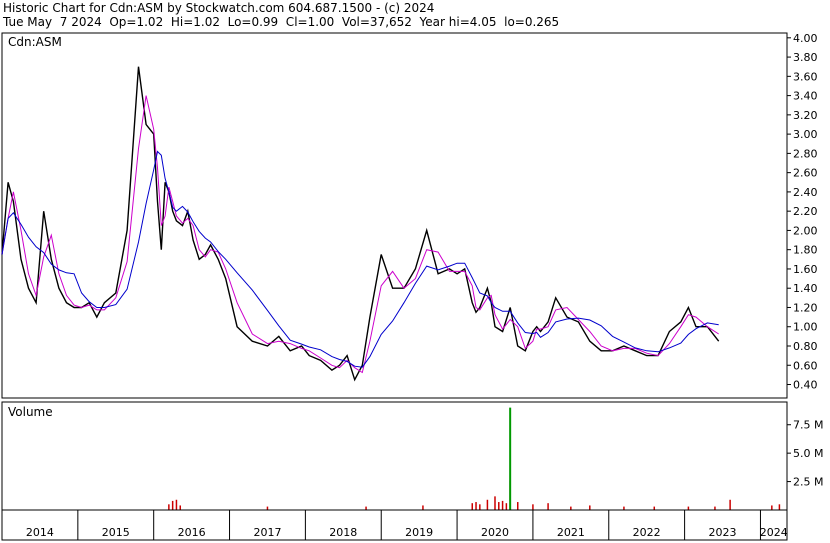 This screenshot has width=830, height=543. I want to click on price-tick-label: 1.40, so click(805, 288).